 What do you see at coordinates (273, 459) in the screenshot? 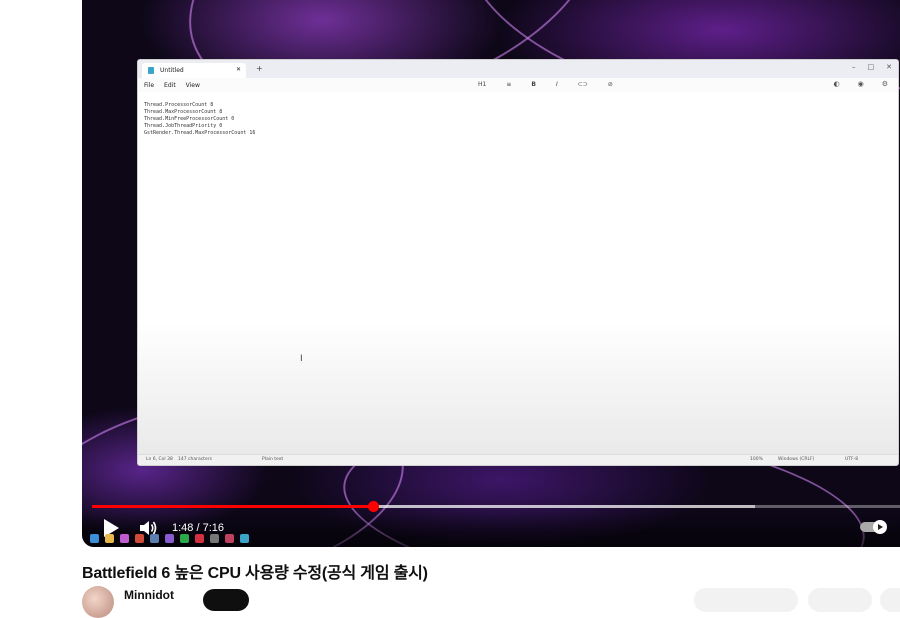
I see `status-format: Plain text` at bounding box center [273, 459].